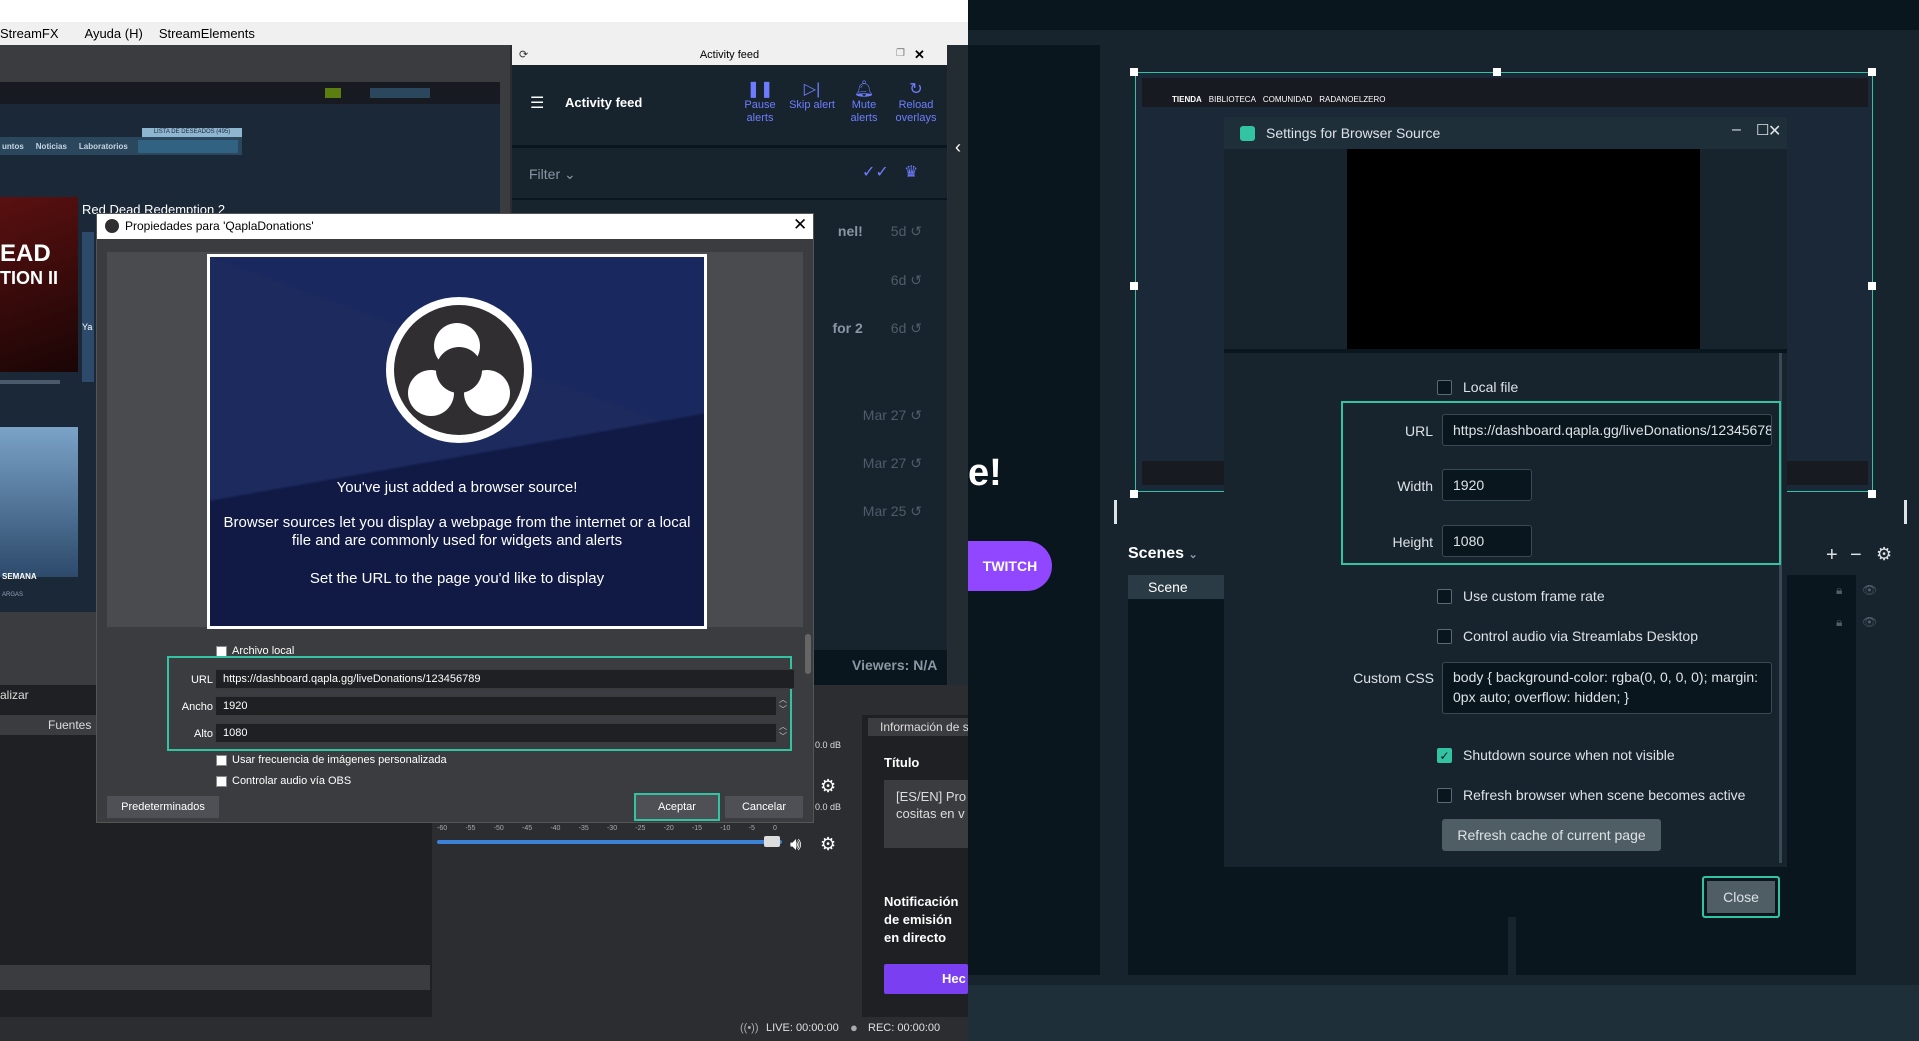 The width and height of the screenshot is (1919, 1041). I want to click on accept-button: Aceptar, so click(677, 807).